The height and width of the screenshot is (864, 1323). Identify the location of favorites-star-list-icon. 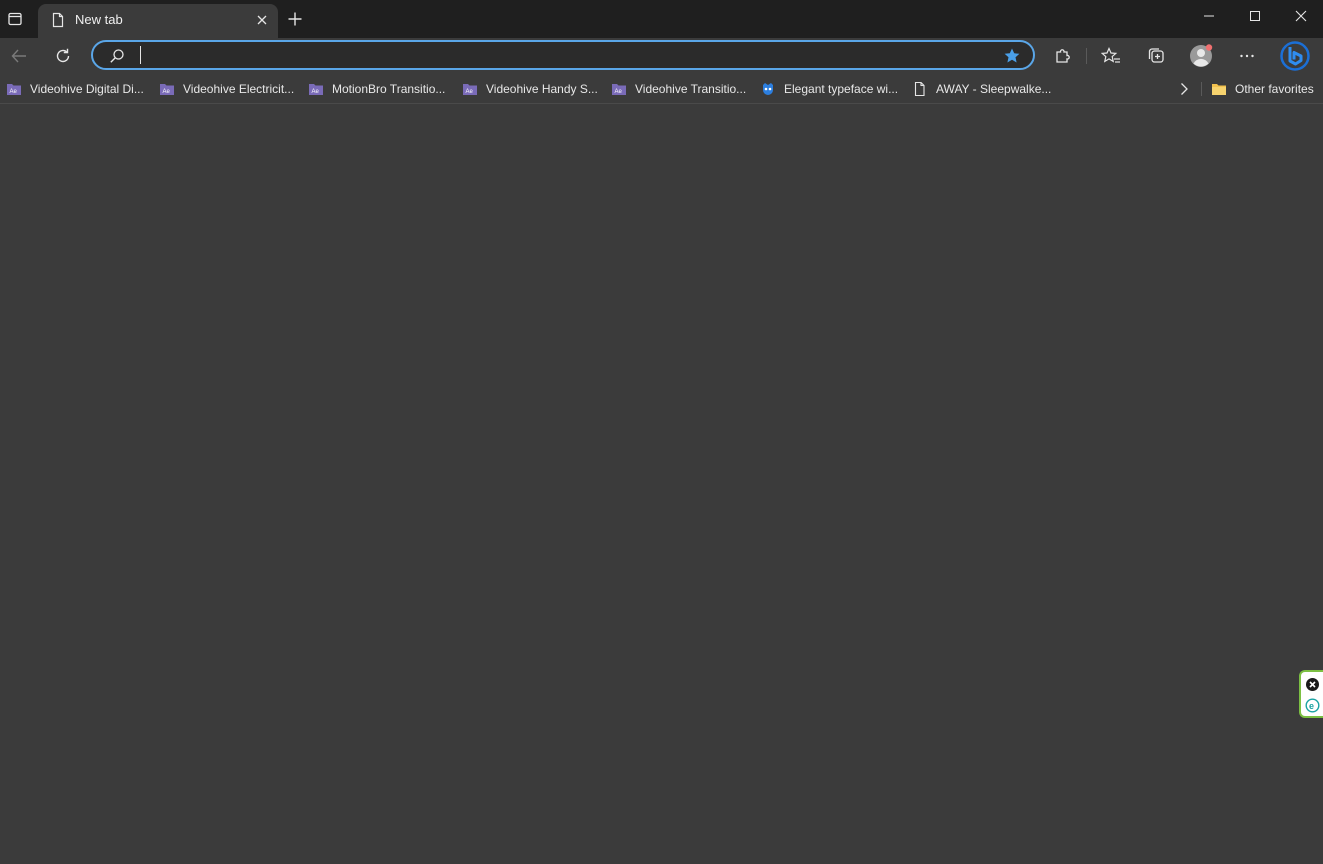
(1110, 55).